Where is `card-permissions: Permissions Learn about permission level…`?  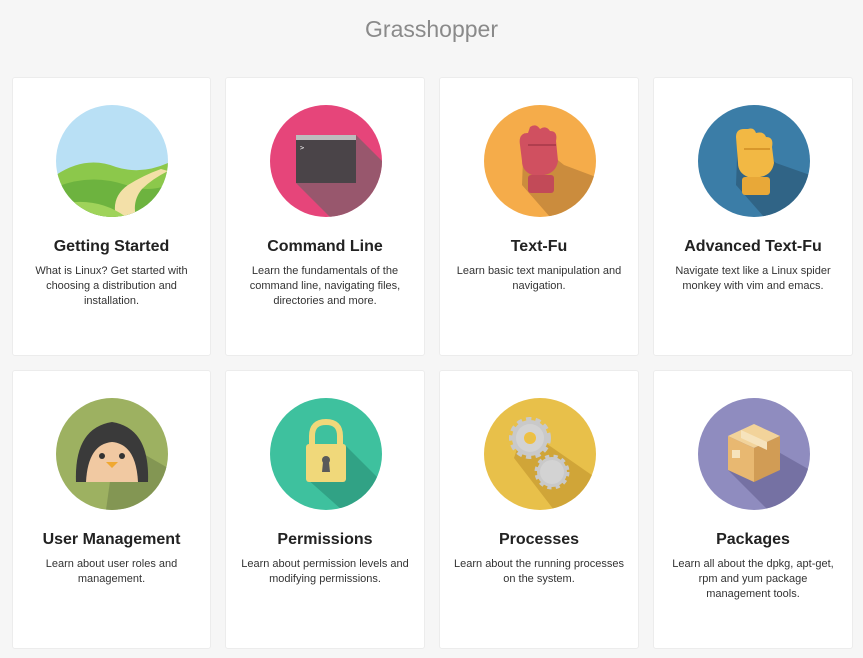 card-permissions: Permissions Learn about permission level… is located at coordinates (325, 509).